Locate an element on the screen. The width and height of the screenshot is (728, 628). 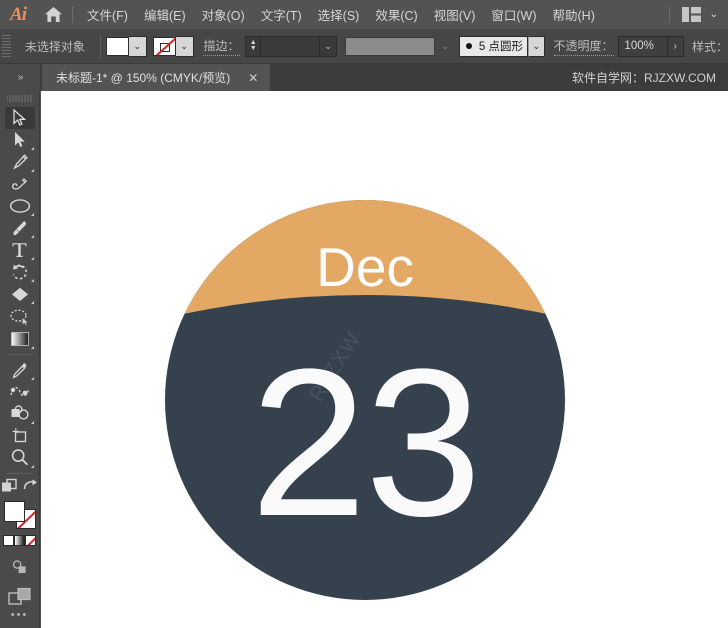
opacity-input: 100% is located at coordinates (643, 46).